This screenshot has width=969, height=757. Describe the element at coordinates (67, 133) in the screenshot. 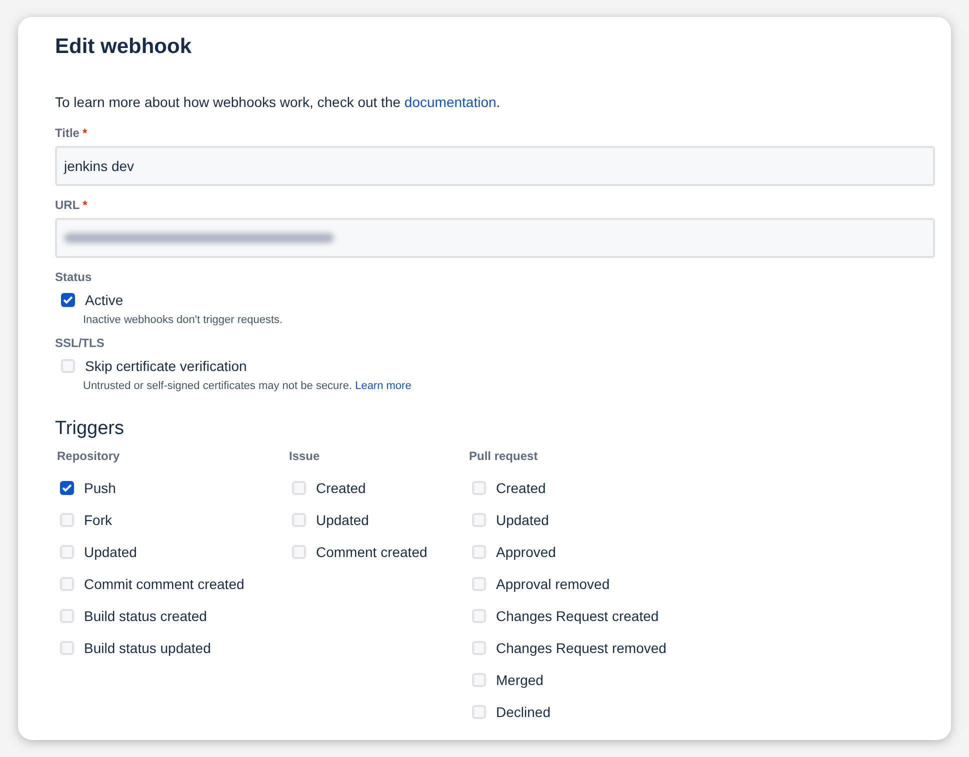

I see `field-label: Title` at that location.